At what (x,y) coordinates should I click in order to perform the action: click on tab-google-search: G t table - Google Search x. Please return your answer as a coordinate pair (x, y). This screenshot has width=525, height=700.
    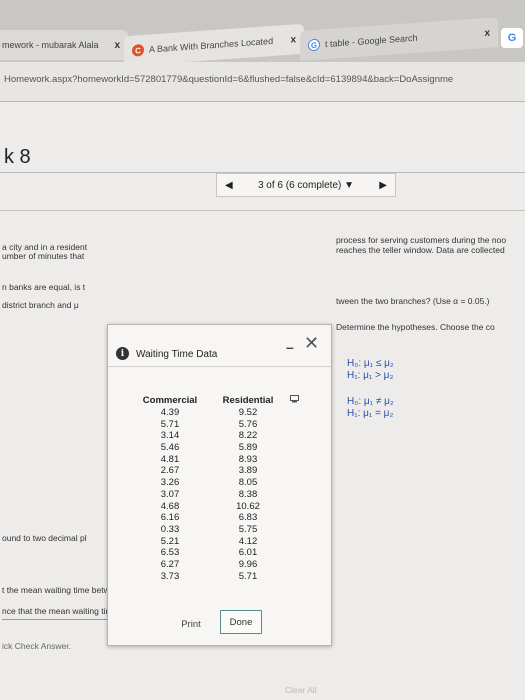
    Looking at the image, I should click on (399, 39).